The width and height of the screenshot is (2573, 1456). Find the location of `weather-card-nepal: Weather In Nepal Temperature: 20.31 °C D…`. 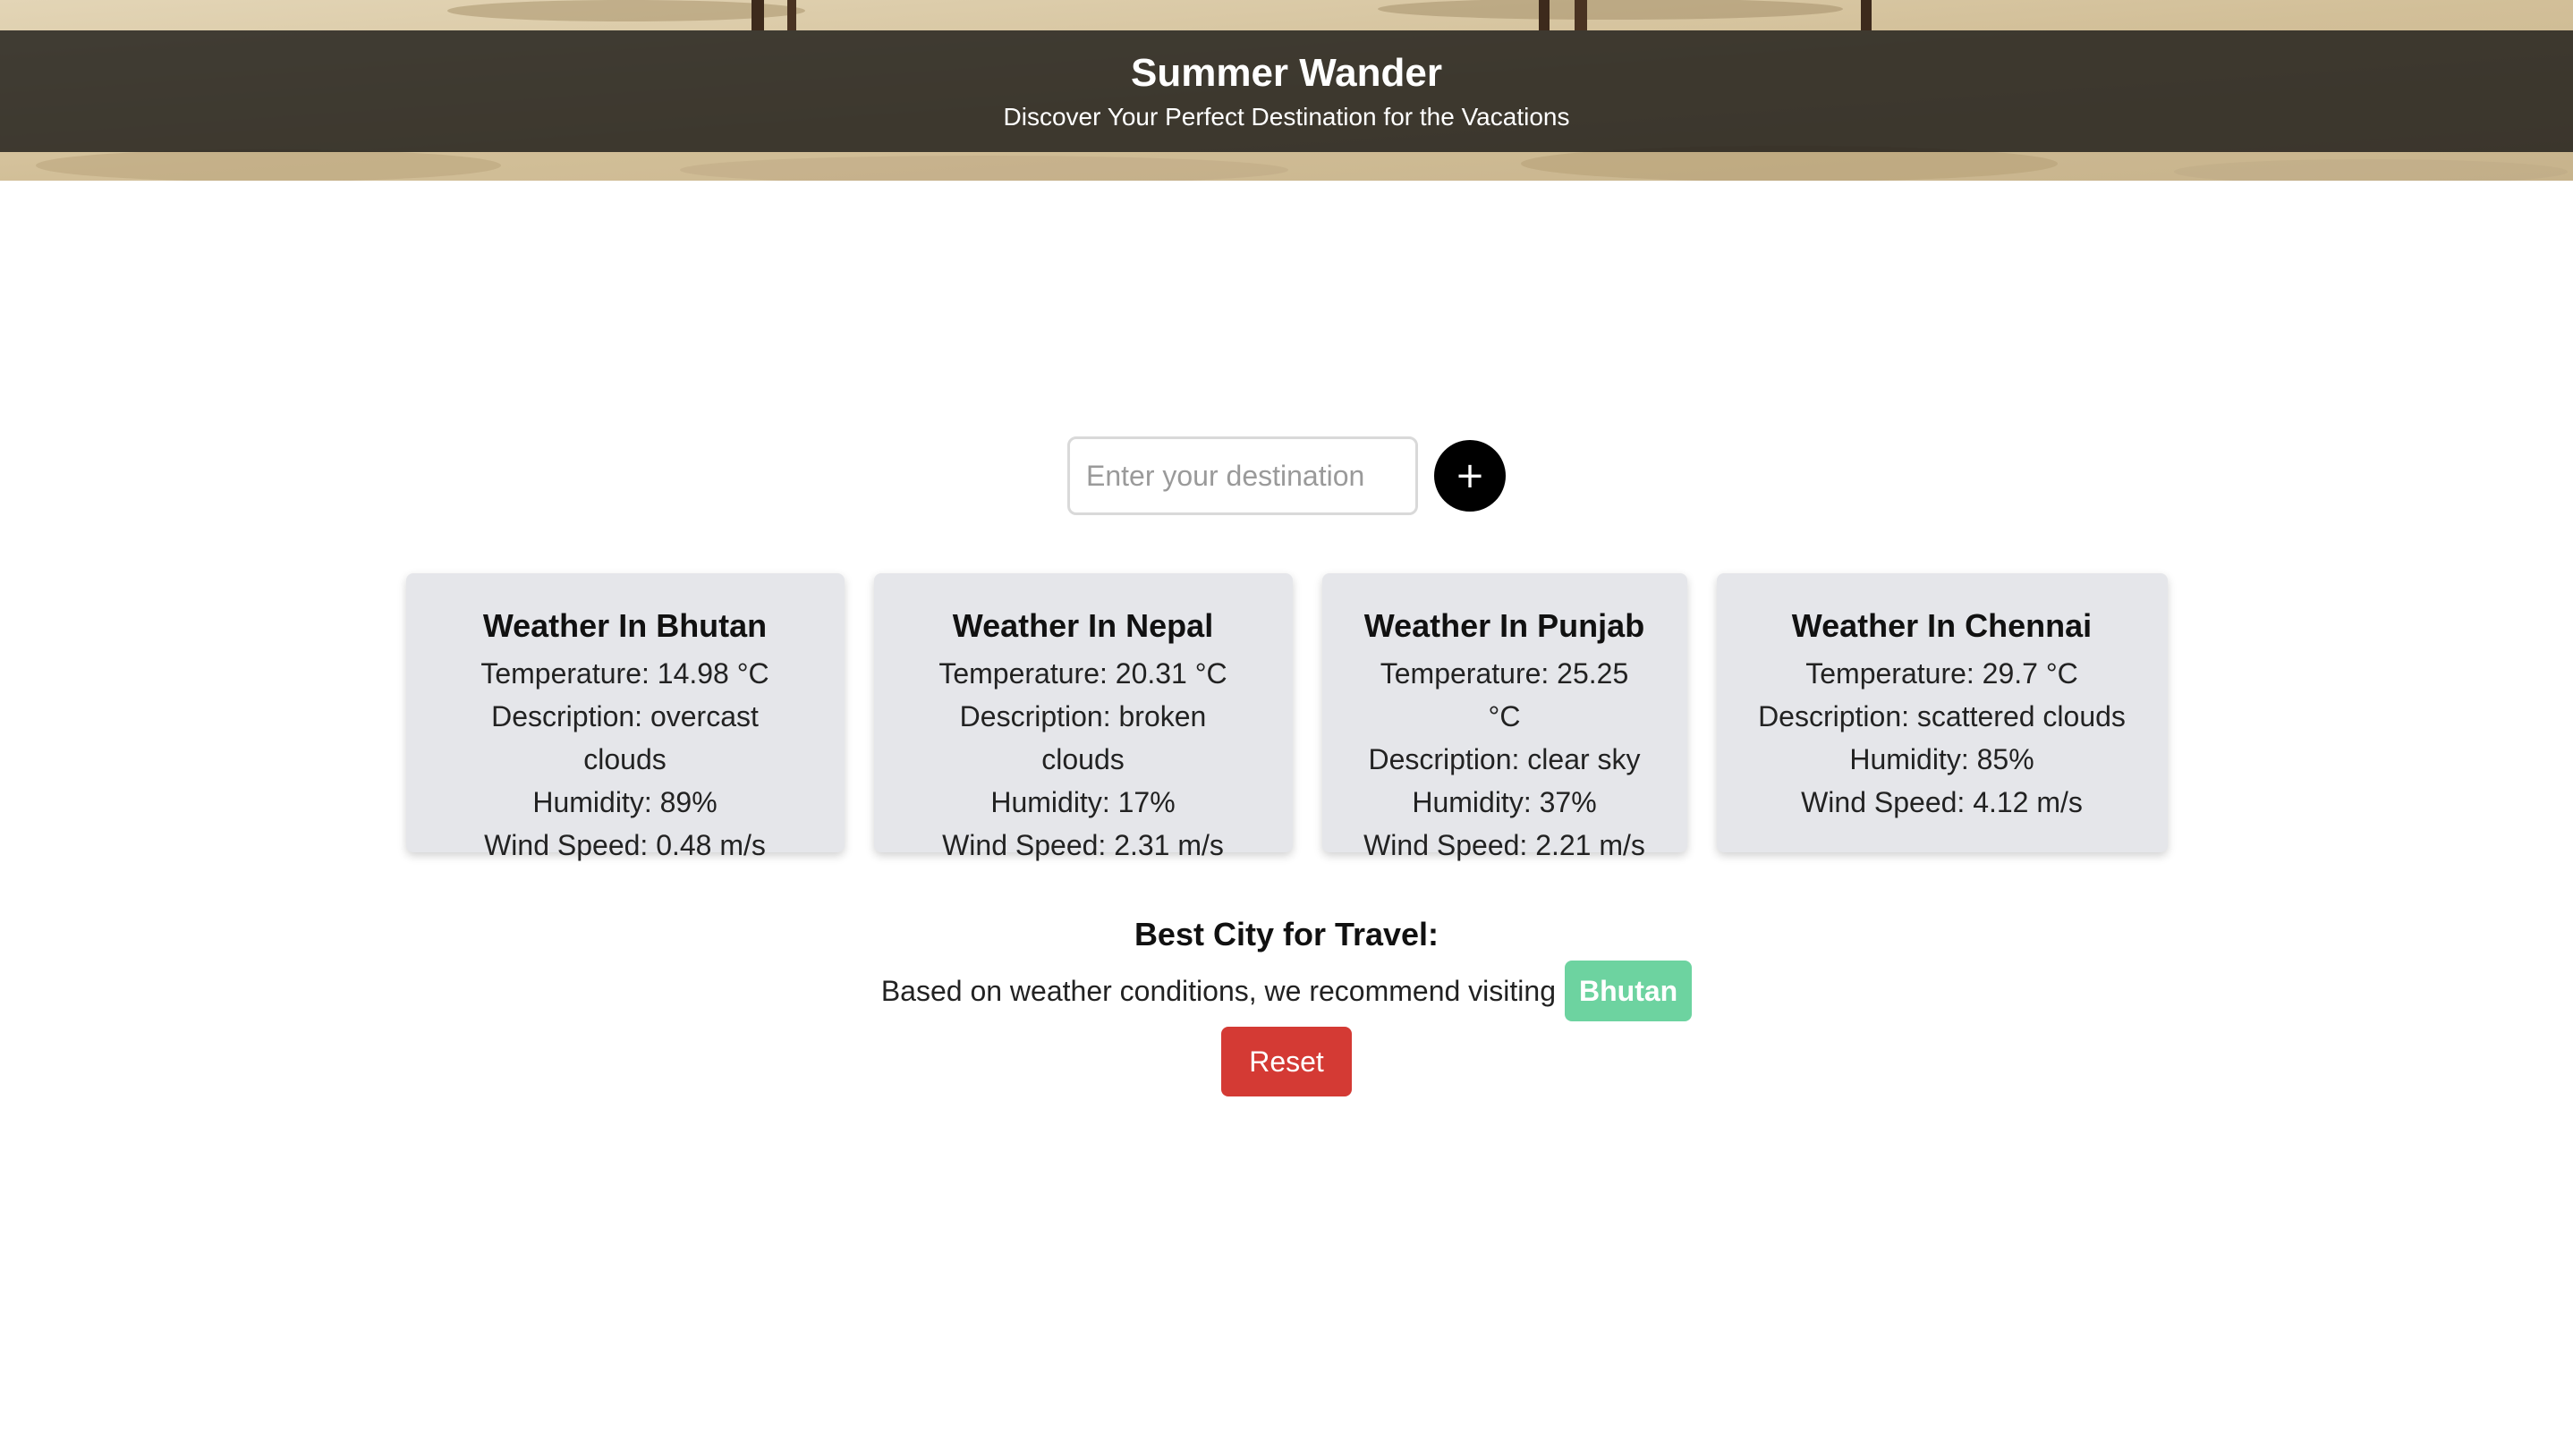

weather-card-nepal: Weather In Nepal Temperature: 20.31 °C D… is located at coordinates (1083, 717).